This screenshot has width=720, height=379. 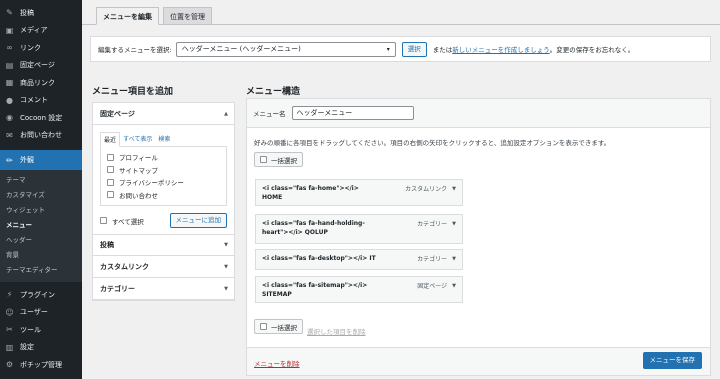 I want to click on sidebar-item-label: Cocoon 設定, so click(x=41, y=117).